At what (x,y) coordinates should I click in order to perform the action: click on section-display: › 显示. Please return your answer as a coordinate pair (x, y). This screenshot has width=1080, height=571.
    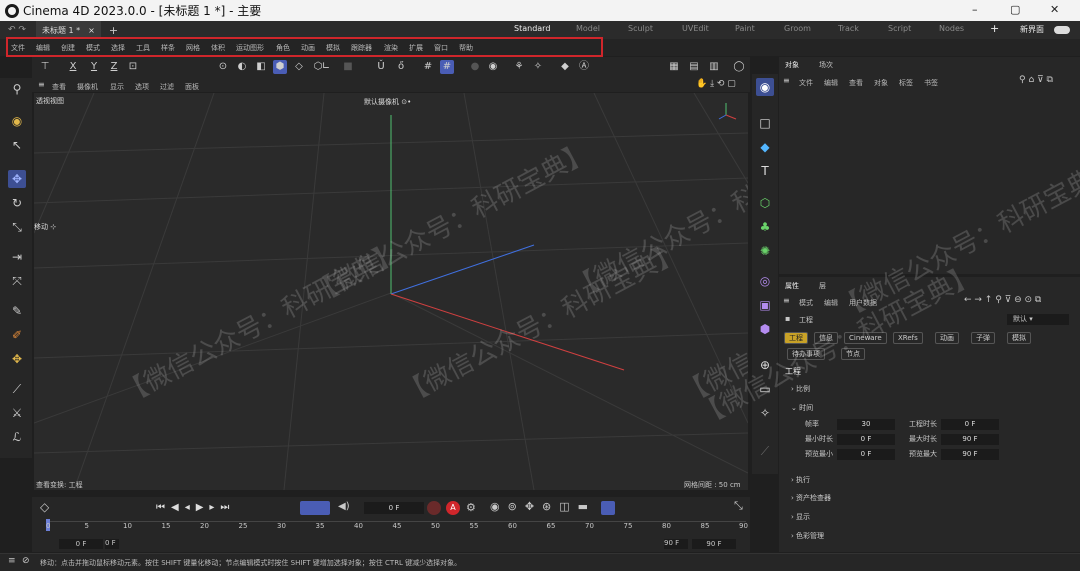
    Looking at the image, I should click on (800, 517).